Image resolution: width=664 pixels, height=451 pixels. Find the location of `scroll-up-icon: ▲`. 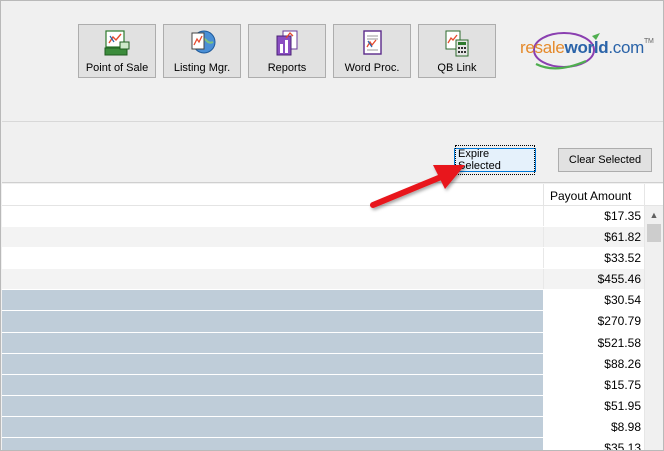

scroll-up-icon: ▲ is located at coordinates (654, 214).